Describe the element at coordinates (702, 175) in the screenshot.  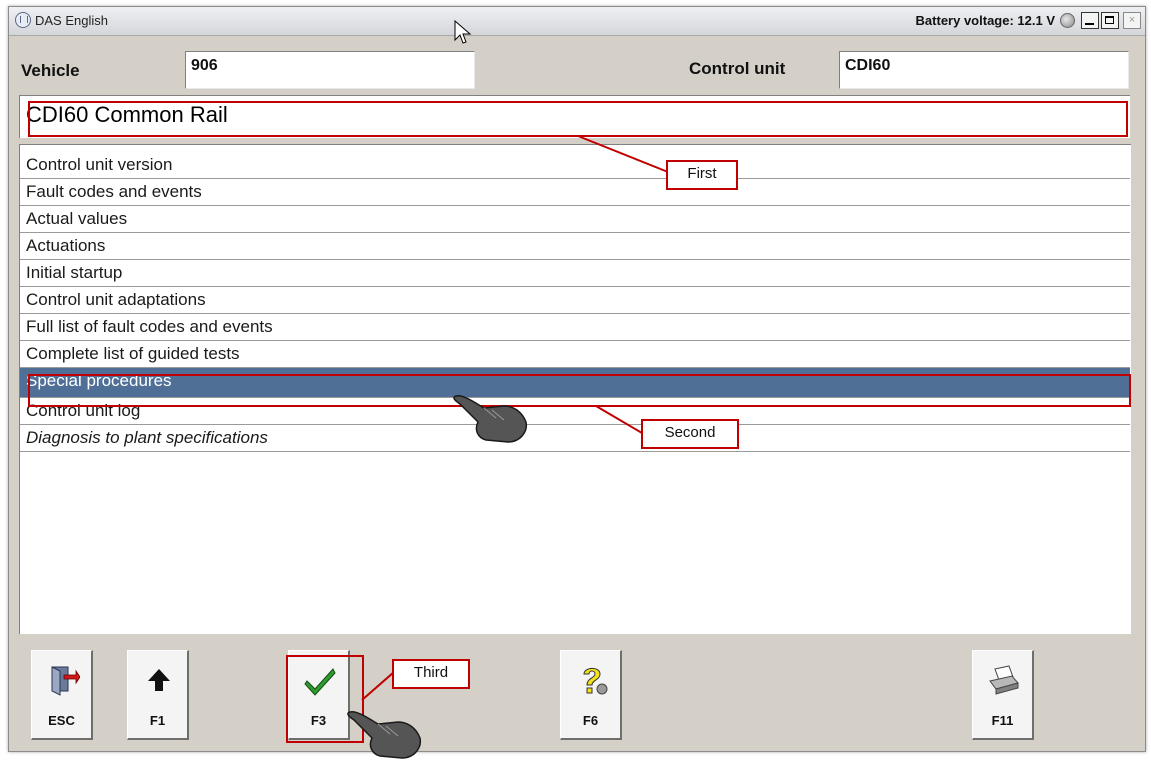
I see `first-label: First` at that location.